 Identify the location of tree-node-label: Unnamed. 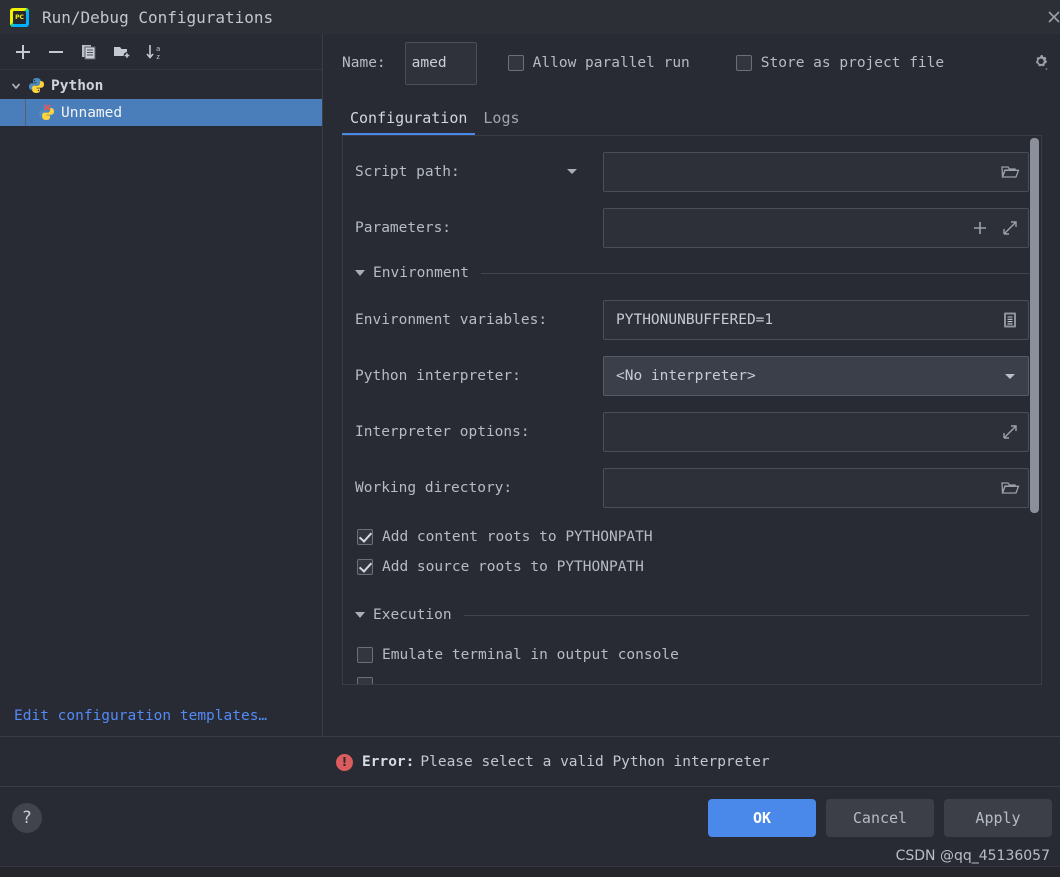
(92, 112).